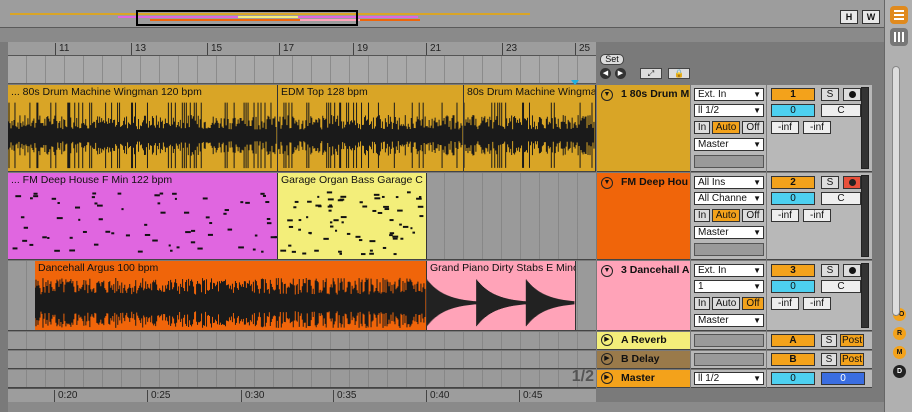  Describe the element at coordinates (302, 360) in the screenshot. I see `return-b-lane` at that location.